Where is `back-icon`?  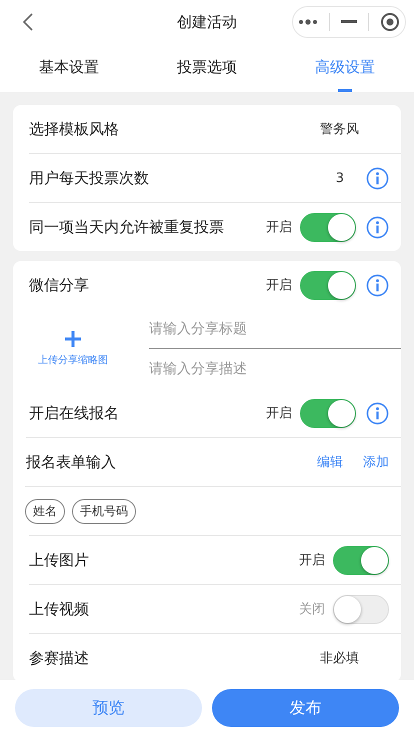
back-icon is located at coordinates (28, 22).